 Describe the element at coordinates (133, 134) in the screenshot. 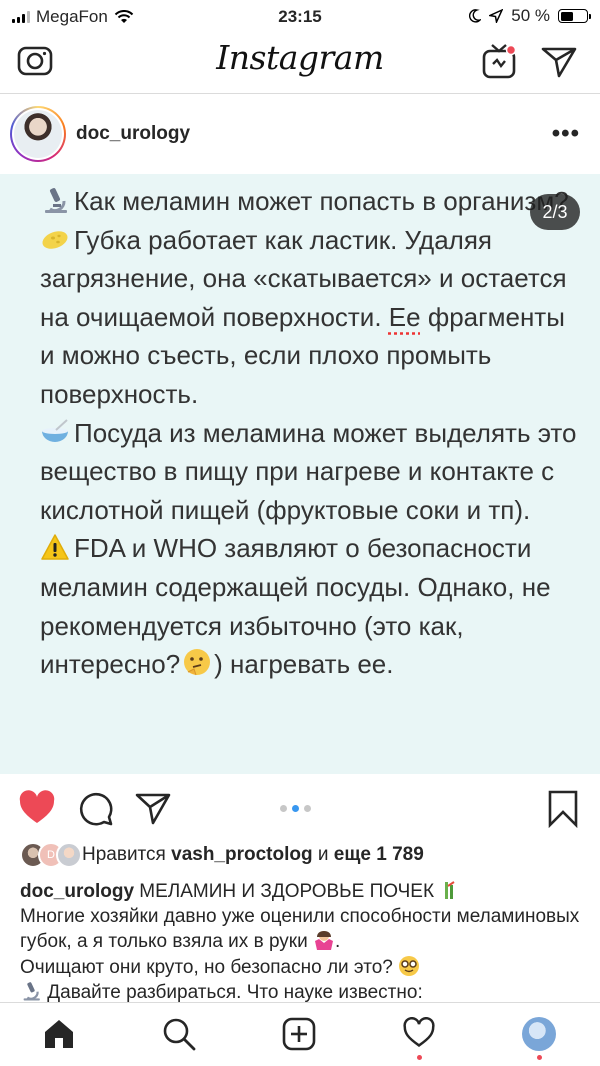

I see `post-username: doc_urology` at that location.